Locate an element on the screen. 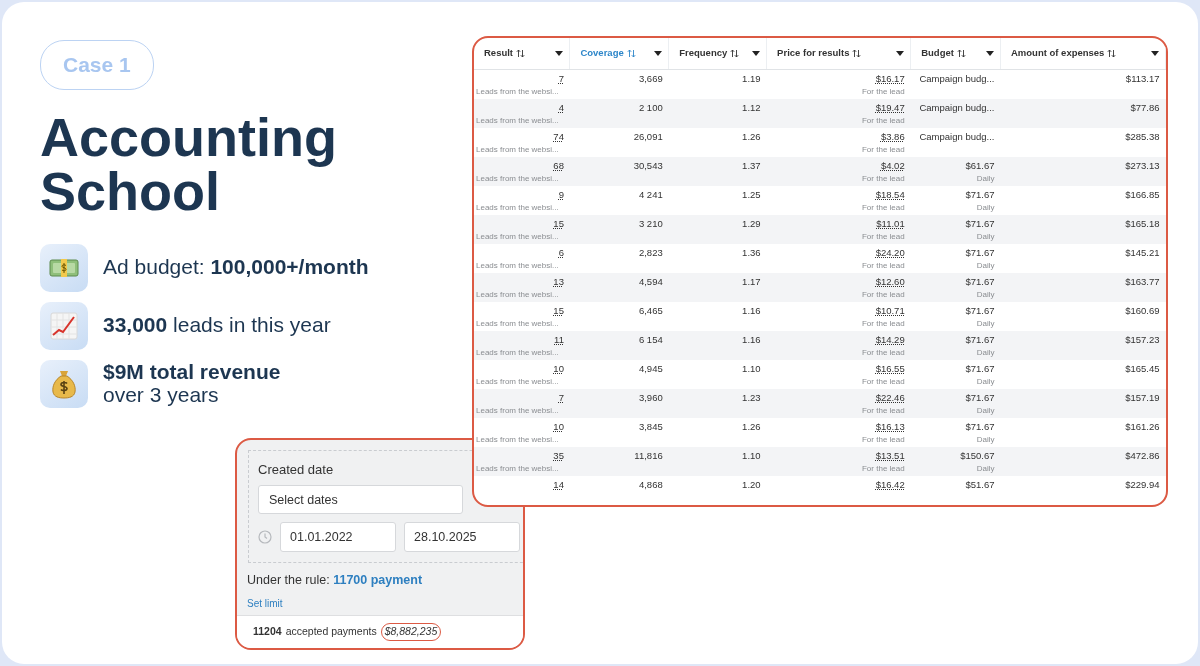 The height and width of the screenshot is (666, 1200). column-header: Amount of expenses is located at coordinates (1083, 53).